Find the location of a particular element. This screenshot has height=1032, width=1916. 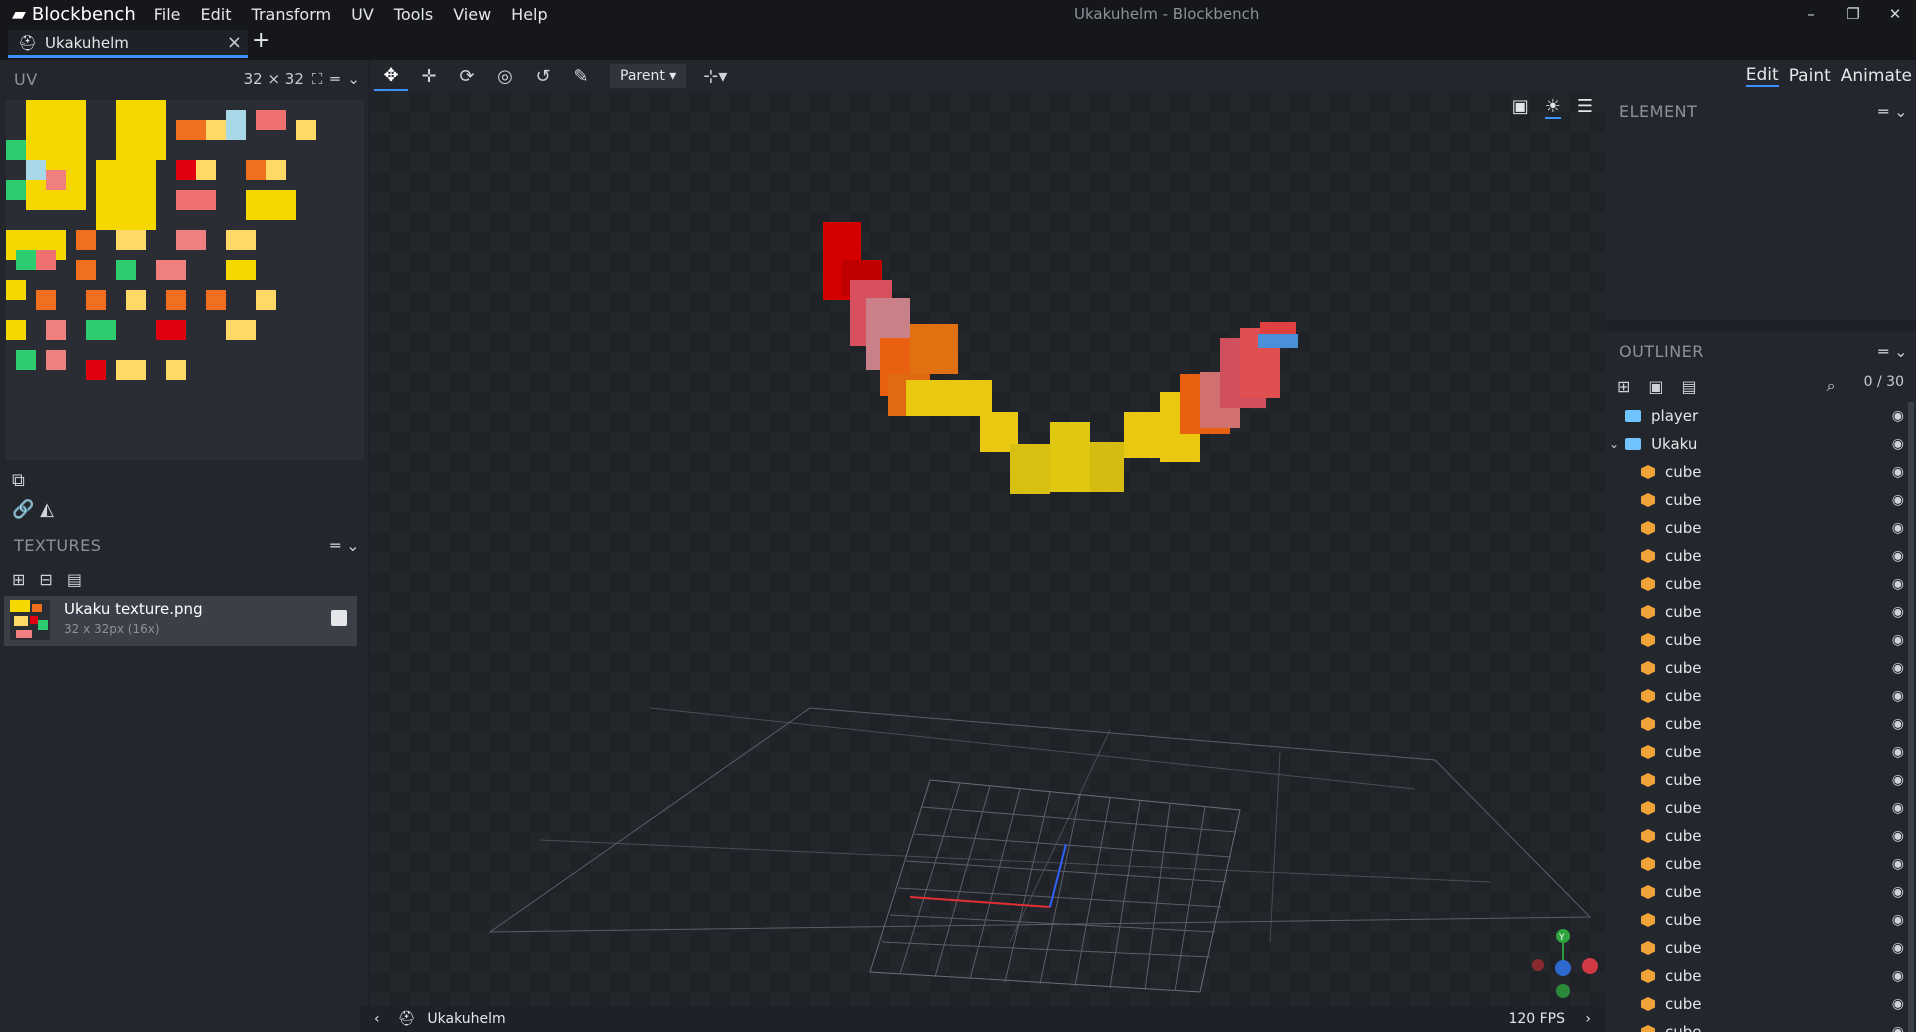

collapse-all-icon: ▤ is located at coordinates (1689, 386).